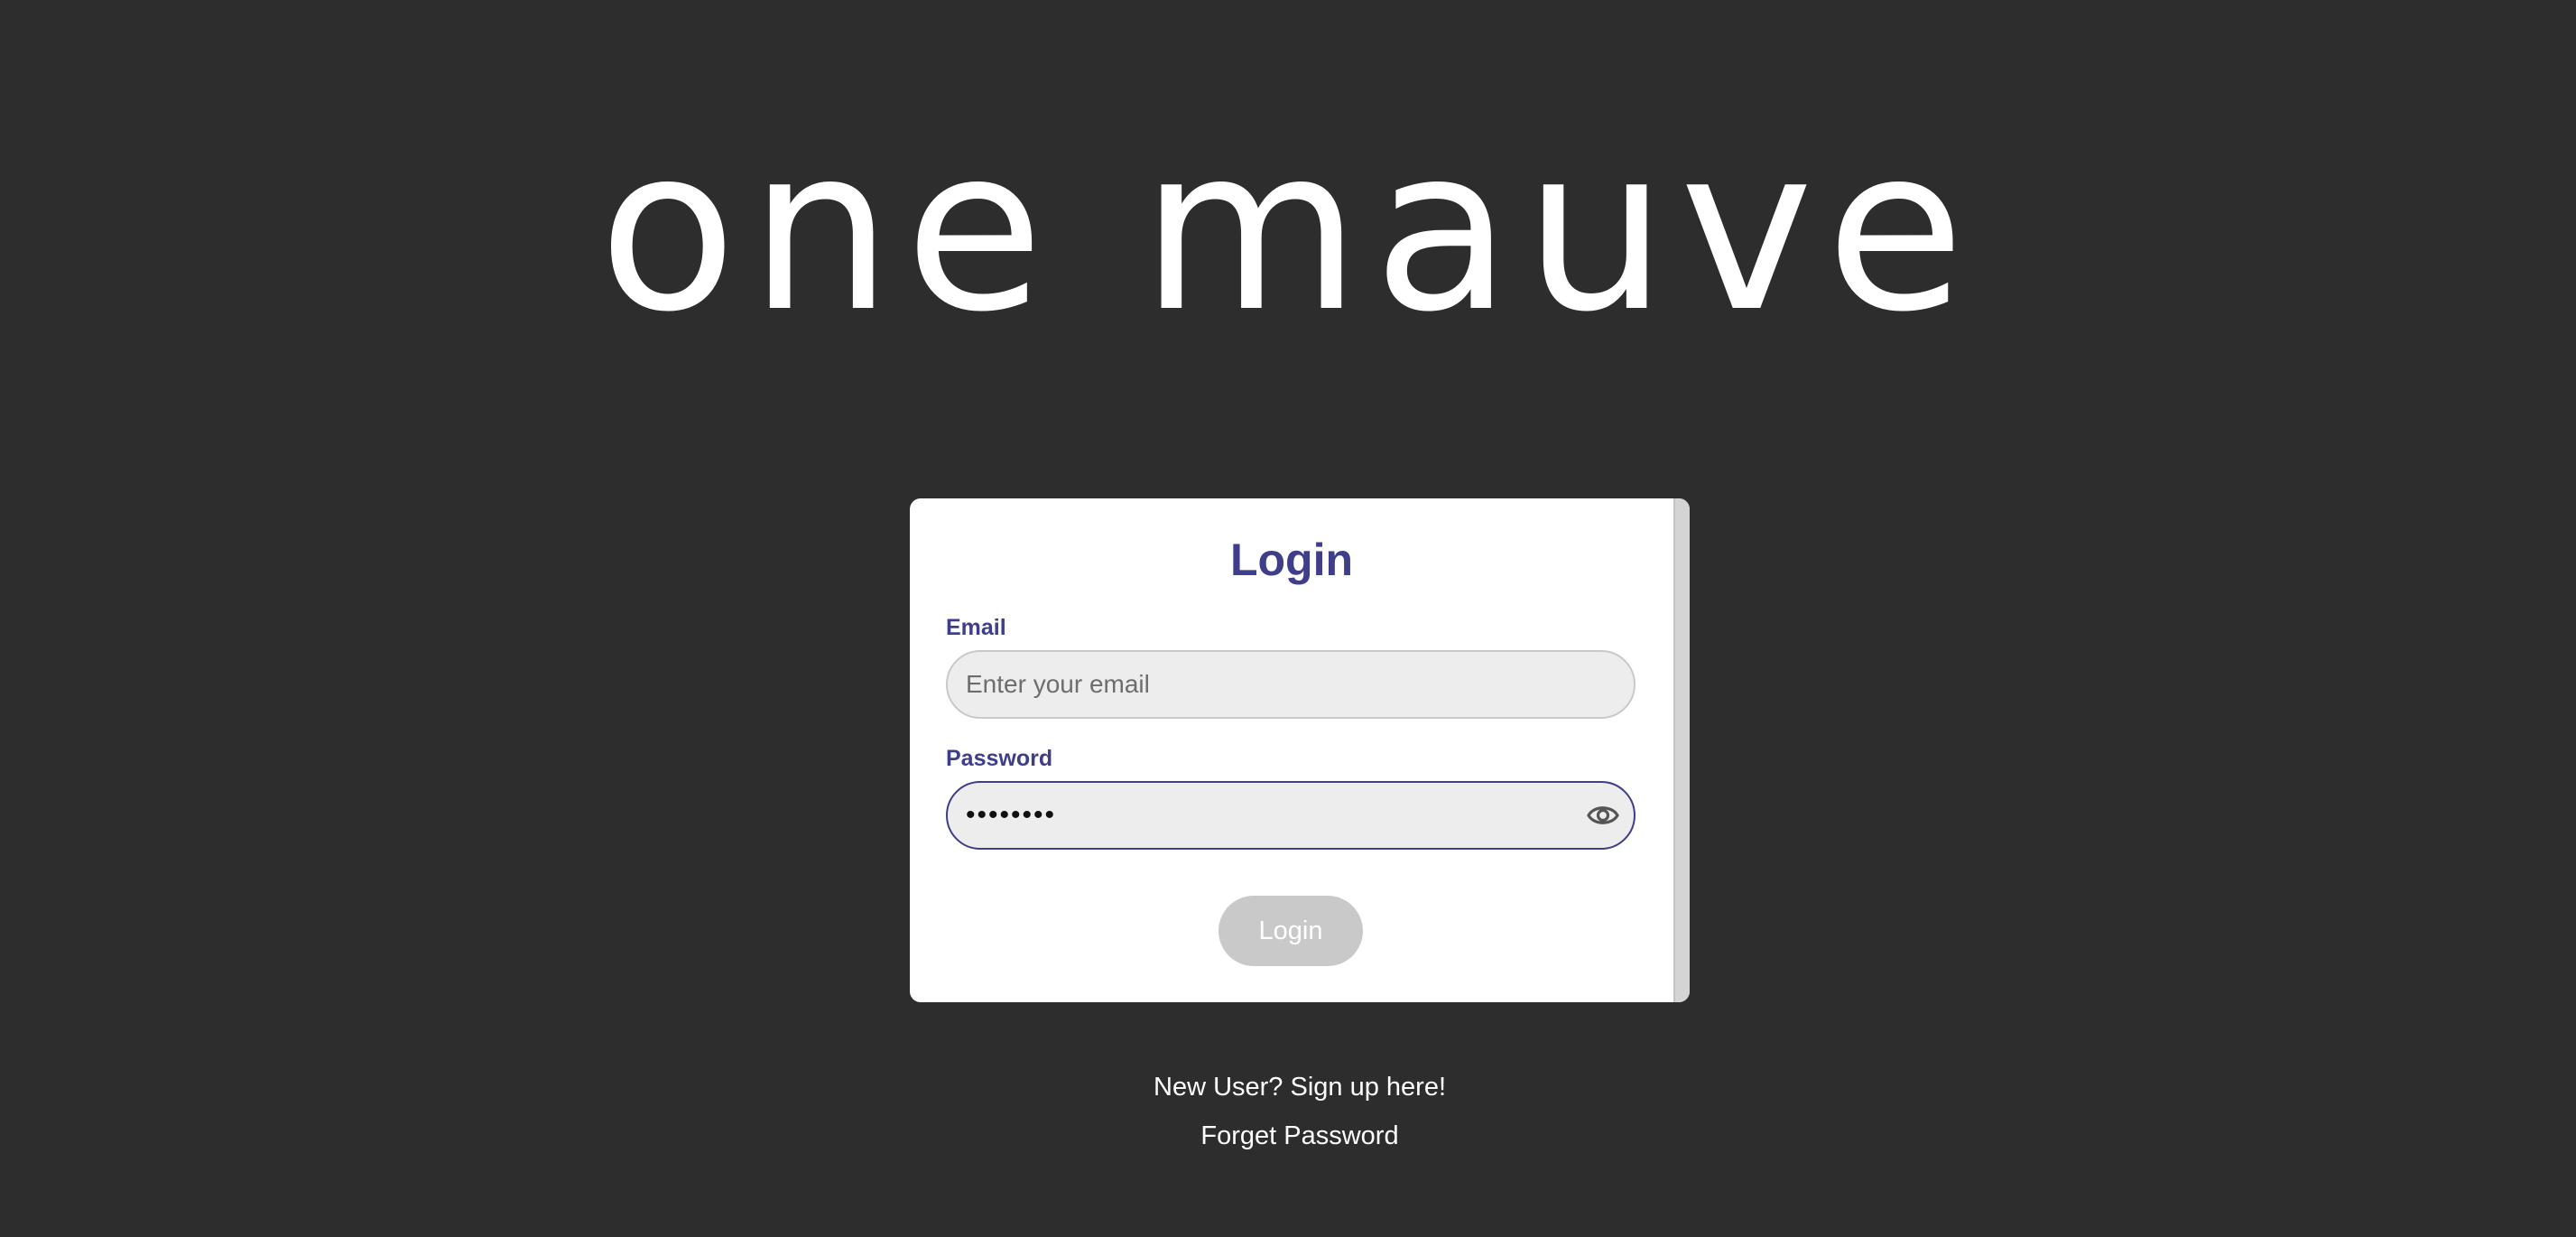 This screenshot has height=1237, width=2576. What do you see at coordinates (1291, 931) in the screenshot?
I see `login-button: Login` at bounding box center [1291, 931].